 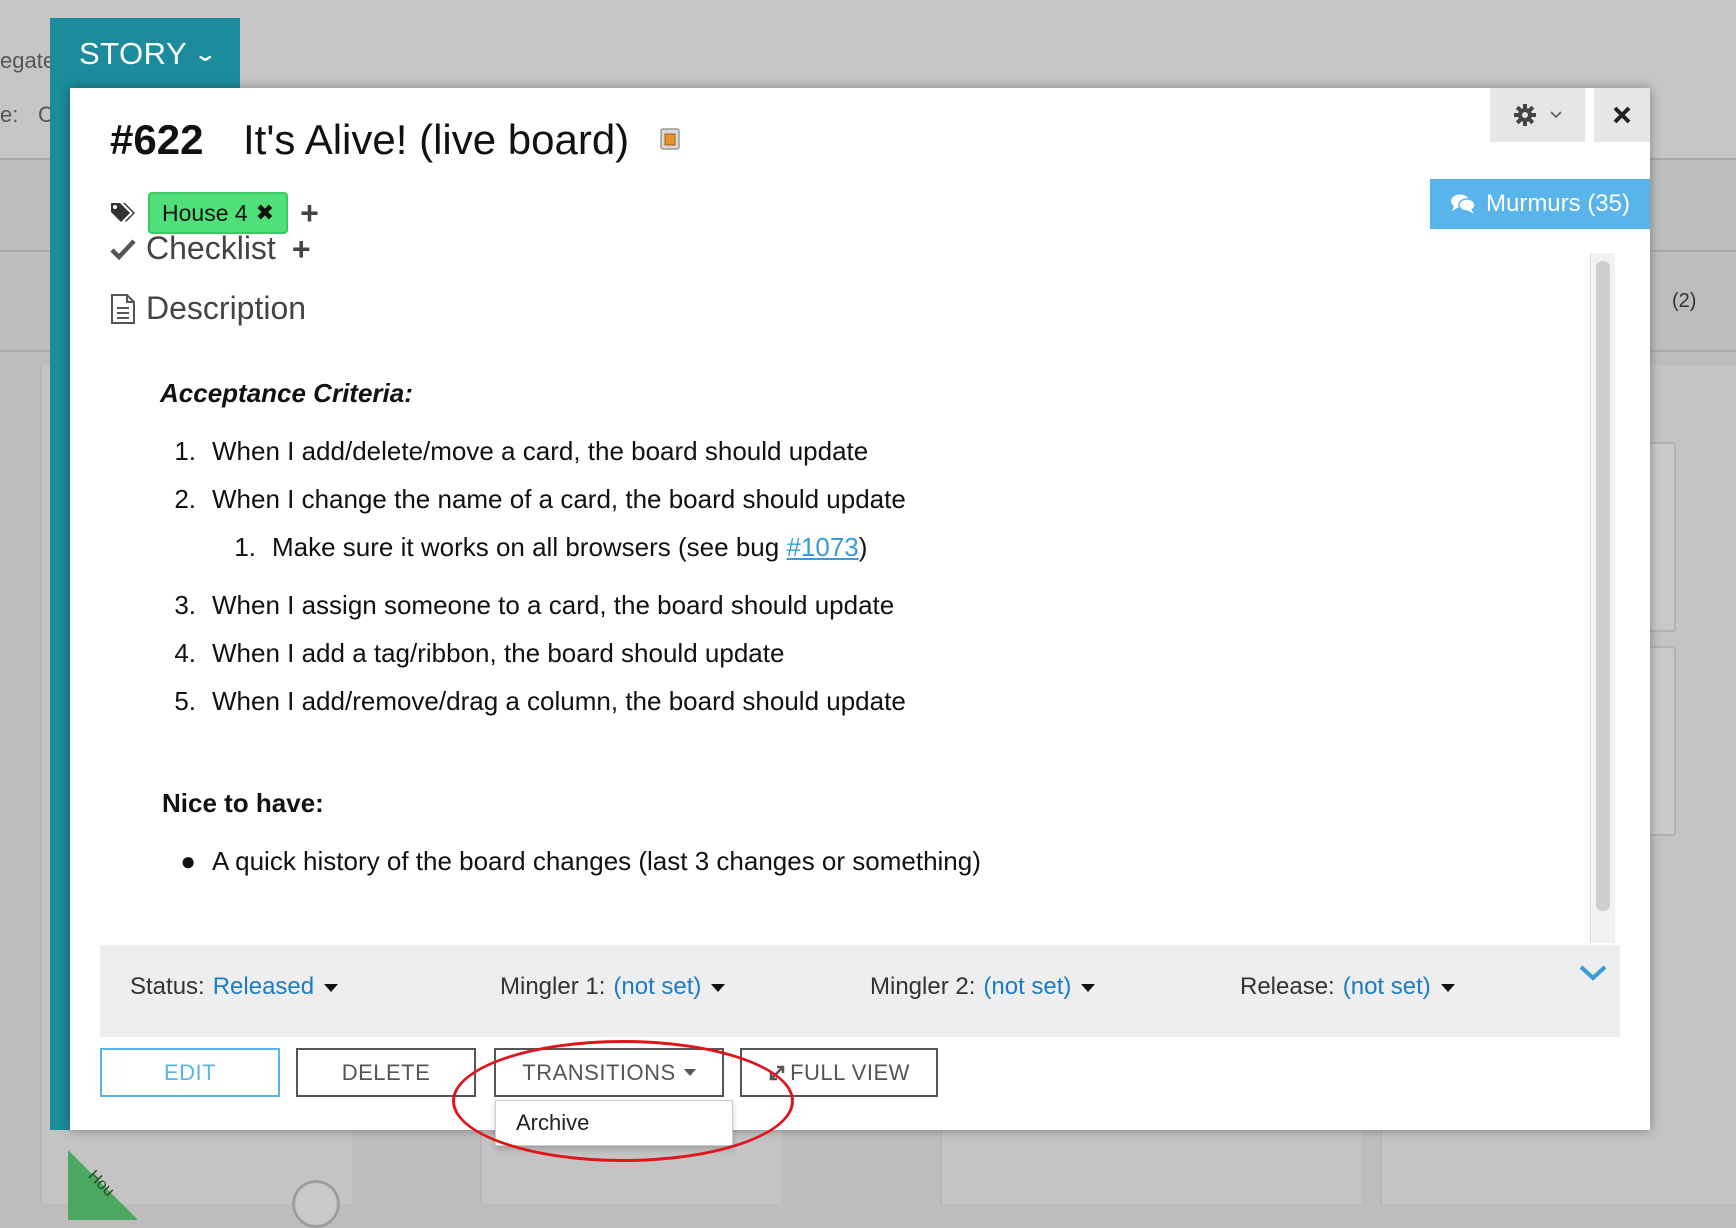 I want to click on description-section: Description, so click(x=208, y=308).